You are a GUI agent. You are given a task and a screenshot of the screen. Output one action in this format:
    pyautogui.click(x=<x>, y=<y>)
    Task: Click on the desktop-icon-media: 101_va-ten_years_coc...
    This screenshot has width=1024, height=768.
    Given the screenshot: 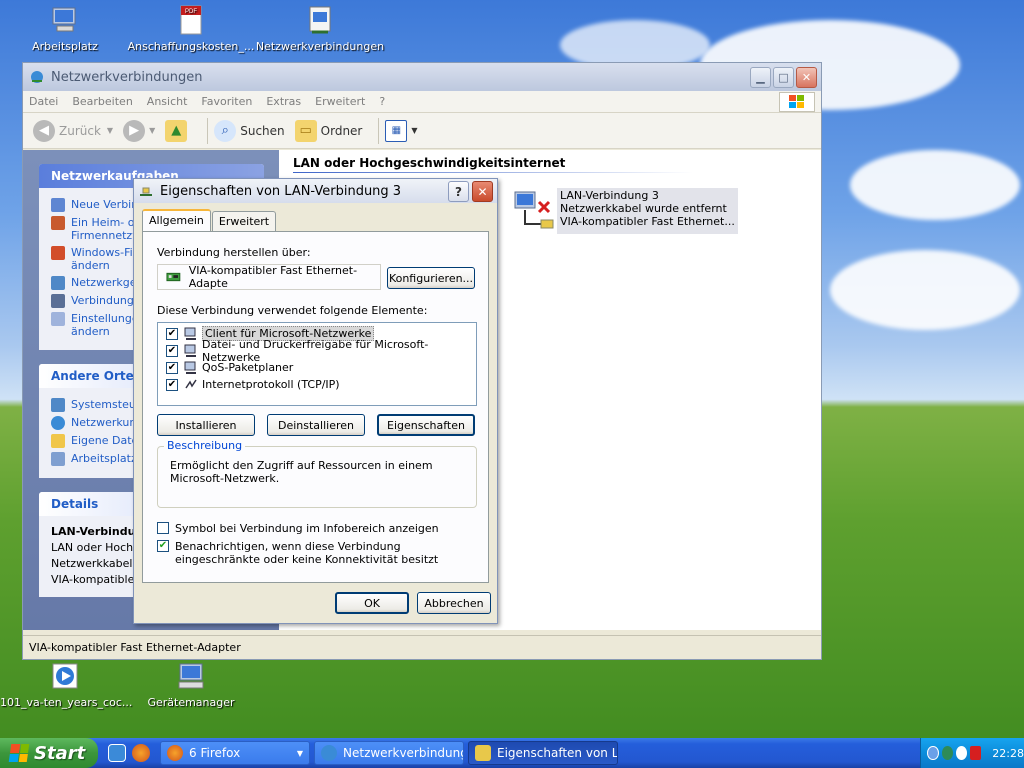 What is the action you would take?
    pyautogui.click(x=66, y=684)
    